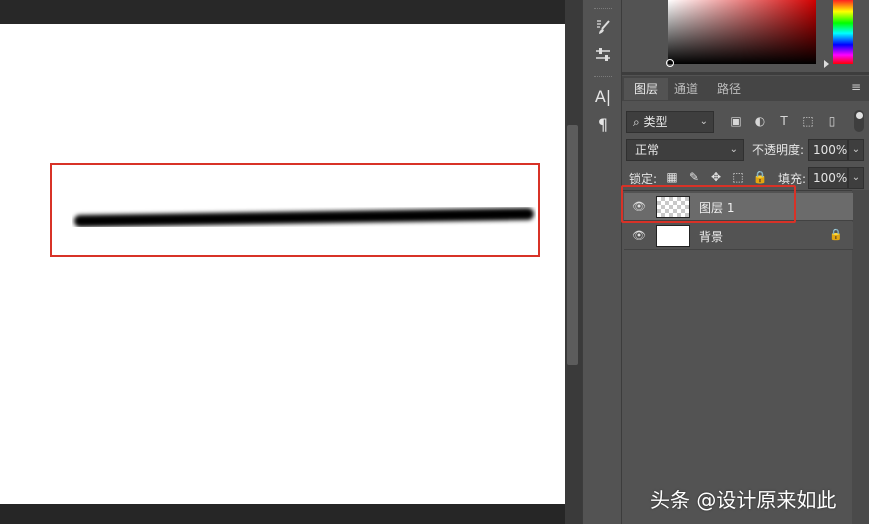 The height and width of the screenshot is (524, 869). What do you see at coordinates (760, 177) in the screenshot?
I see `lock-all-icon: 🔒` at bounding box center [760, 177].